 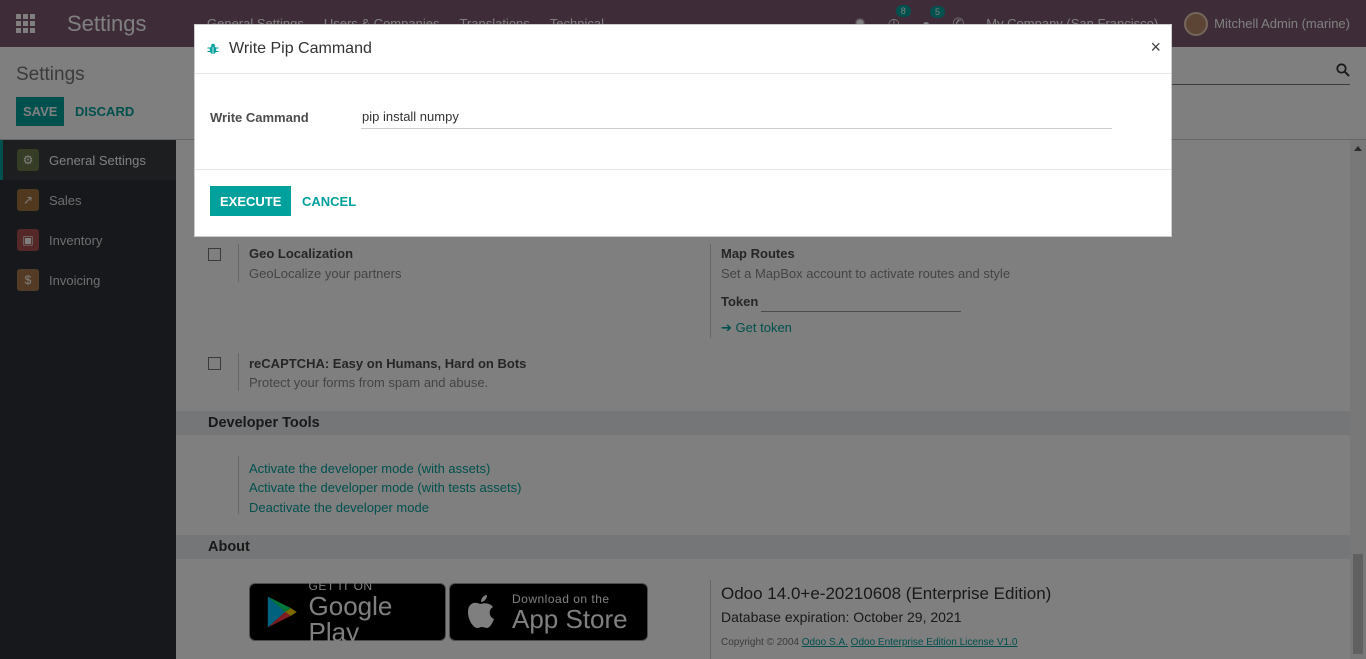 What do you see at coordinates (259, 117) in the screenshot?
I see `command-field-label: Write Cammand` at bounding box center [259, 117].